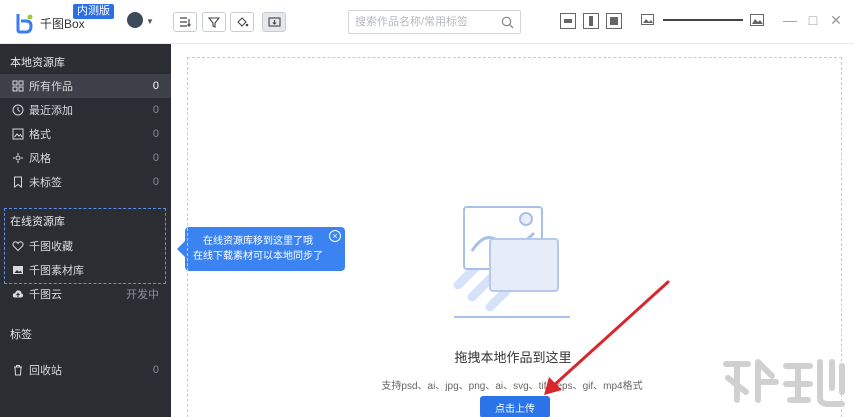 The width and height of the screenshot is (854, 417). I want to click on clock-icon, so click(18, 110).